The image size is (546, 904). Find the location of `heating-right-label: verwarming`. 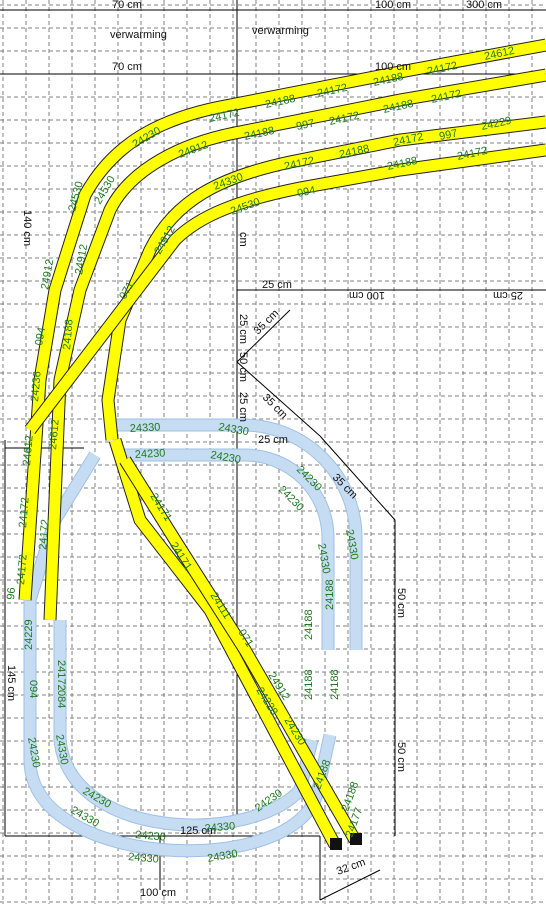

heating-right-label: verwarming is located at coordinates (280, 31).